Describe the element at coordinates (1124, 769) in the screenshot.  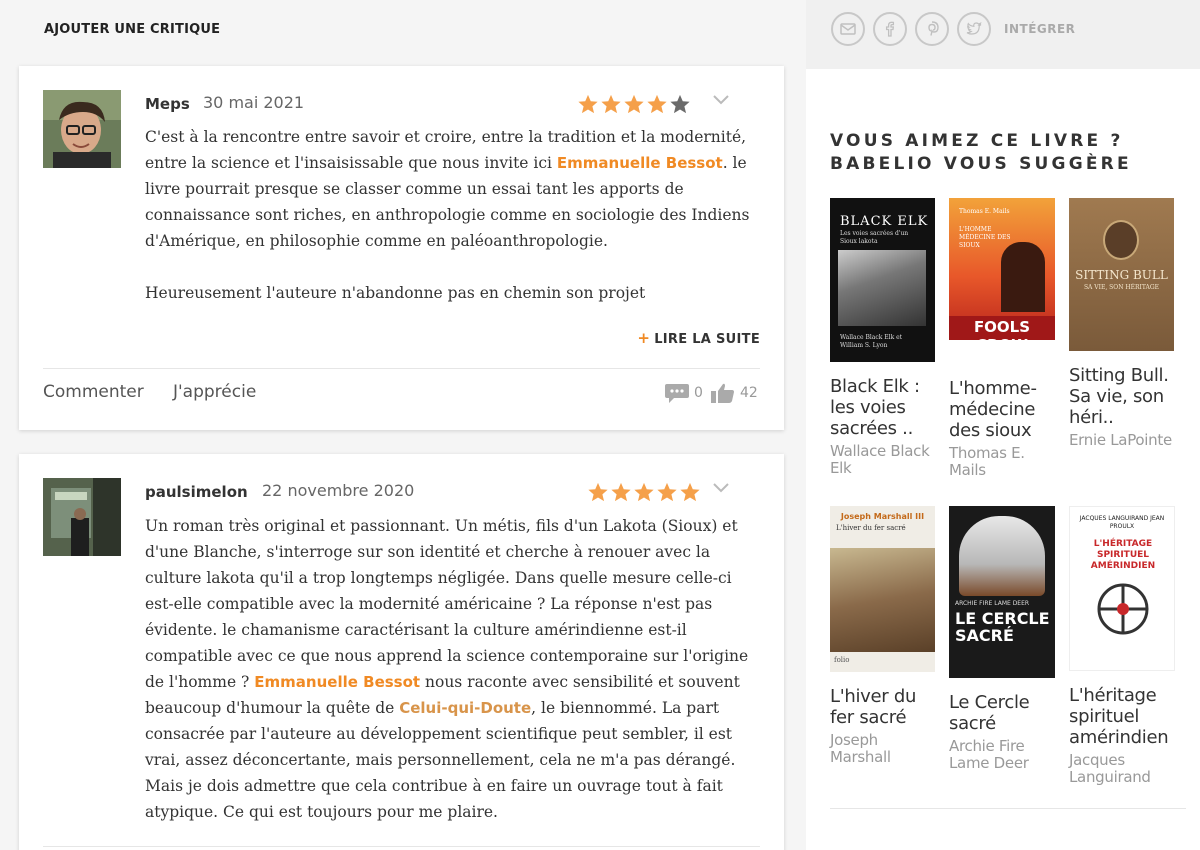
I see `book-author: Jacques Languirand` at that location.